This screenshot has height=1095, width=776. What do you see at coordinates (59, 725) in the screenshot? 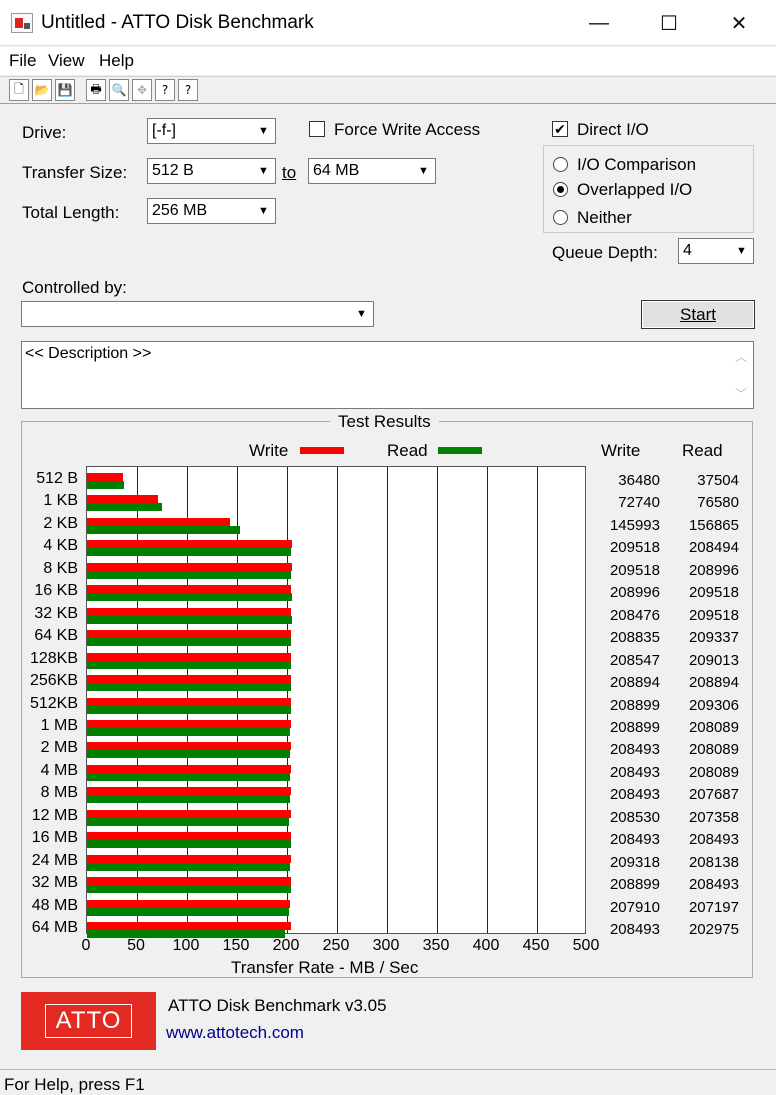
I see `category-label: 1 MB` at bounding box center [59, 725].